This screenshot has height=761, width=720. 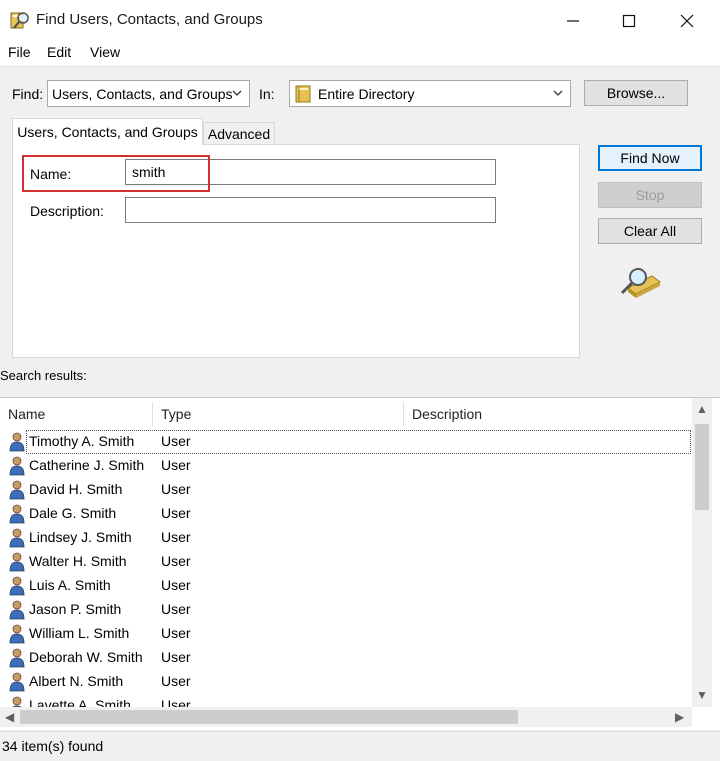 I want to click on in-location-value: Entire Directory, so click(x=366, y=93).